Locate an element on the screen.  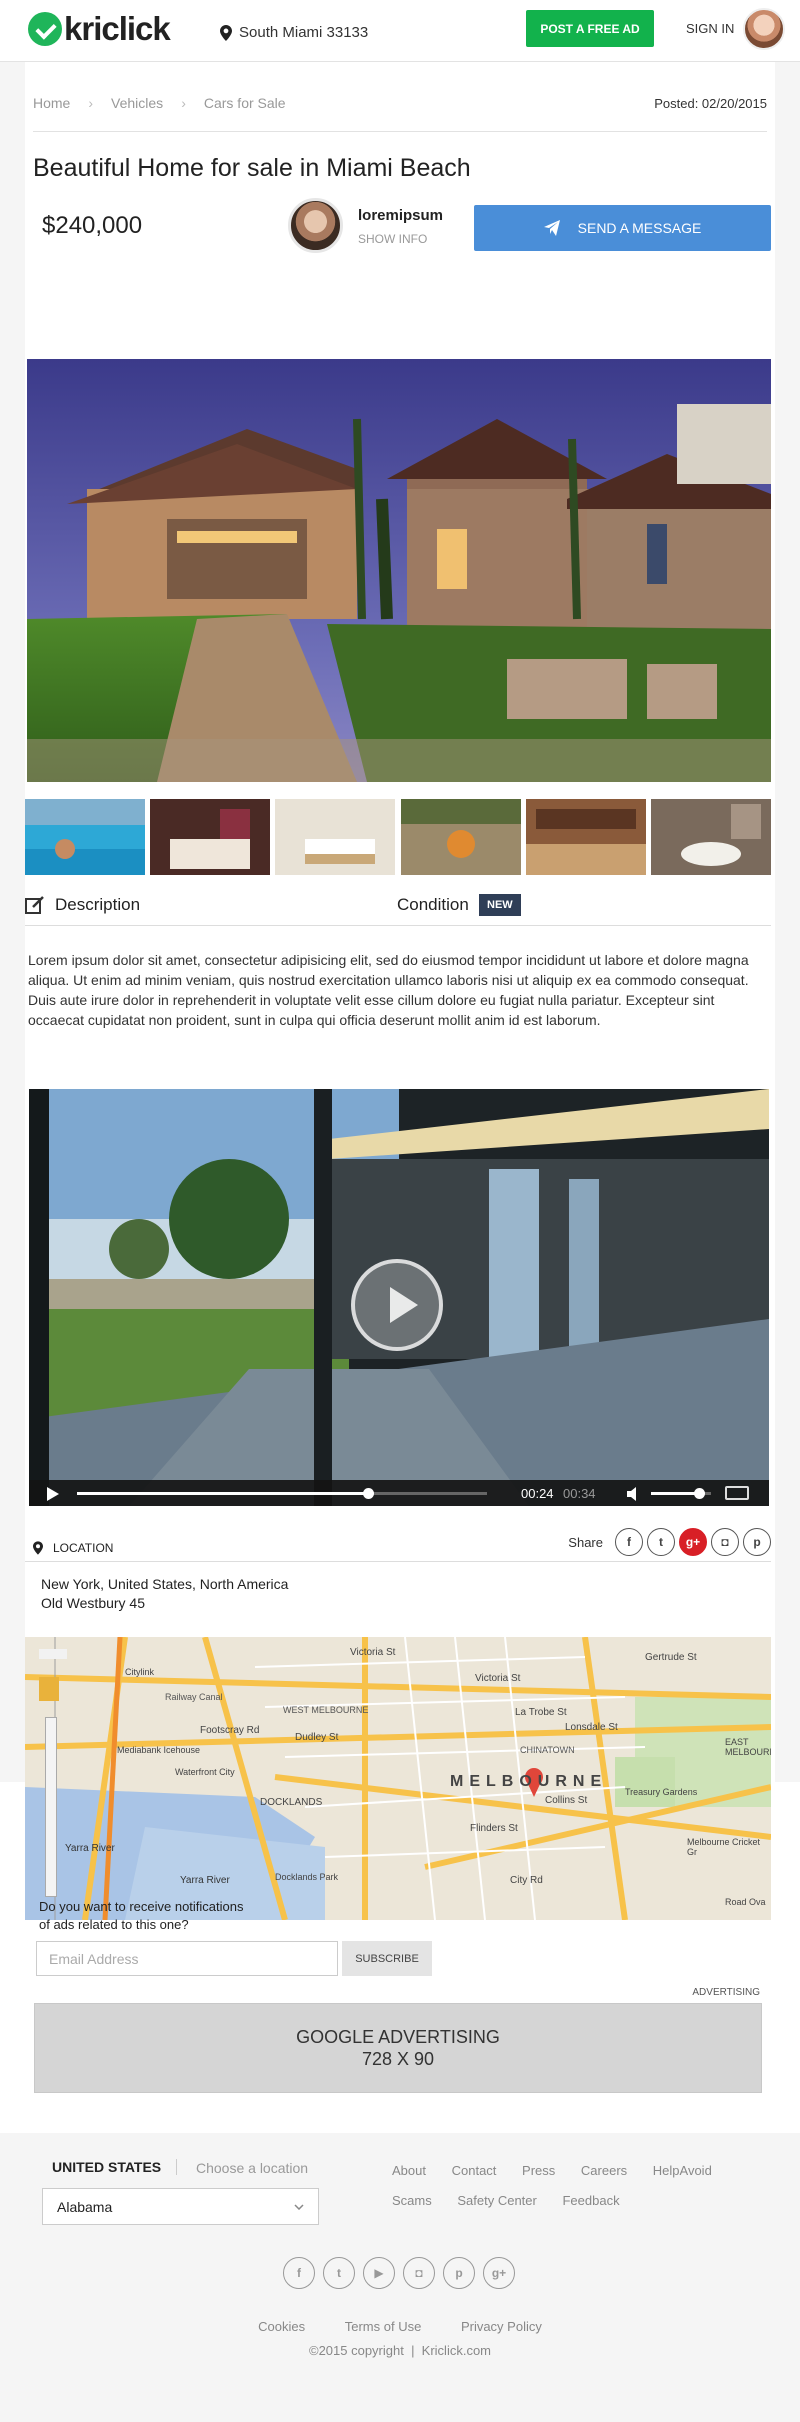
video-progress-handle is located at coordinates (369, 1493).